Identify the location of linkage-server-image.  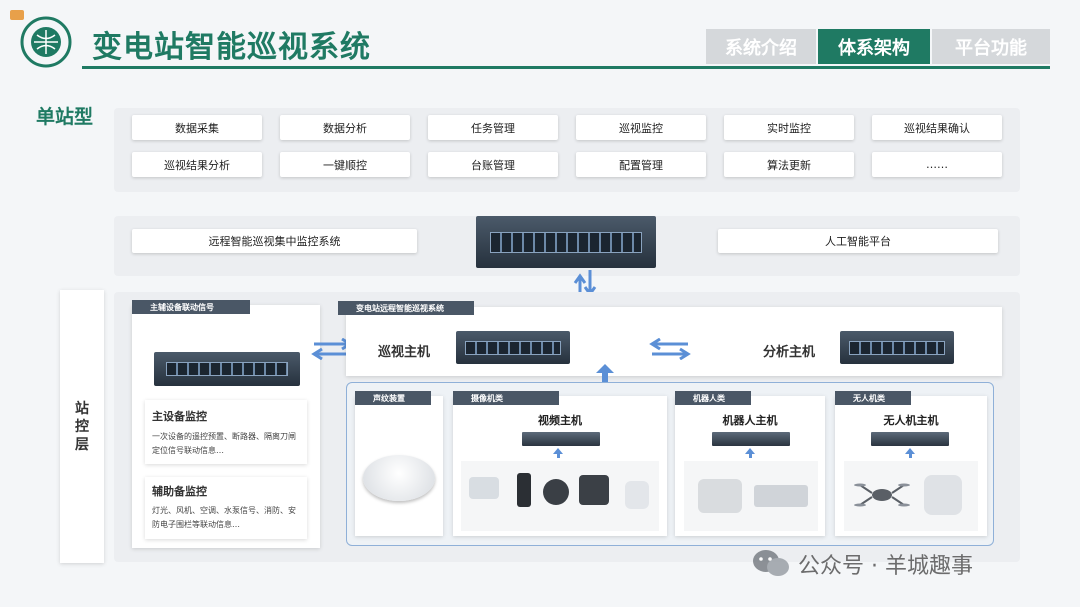
(227, 369).